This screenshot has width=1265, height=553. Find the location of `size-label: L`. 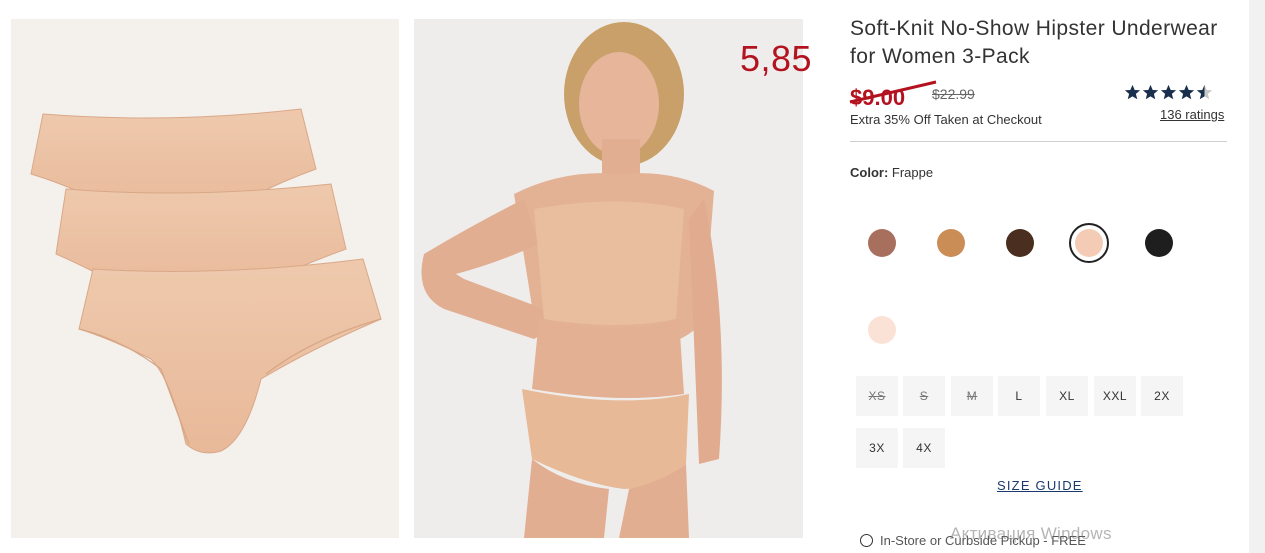

size-label: L is located at coordinates (1019, 396).